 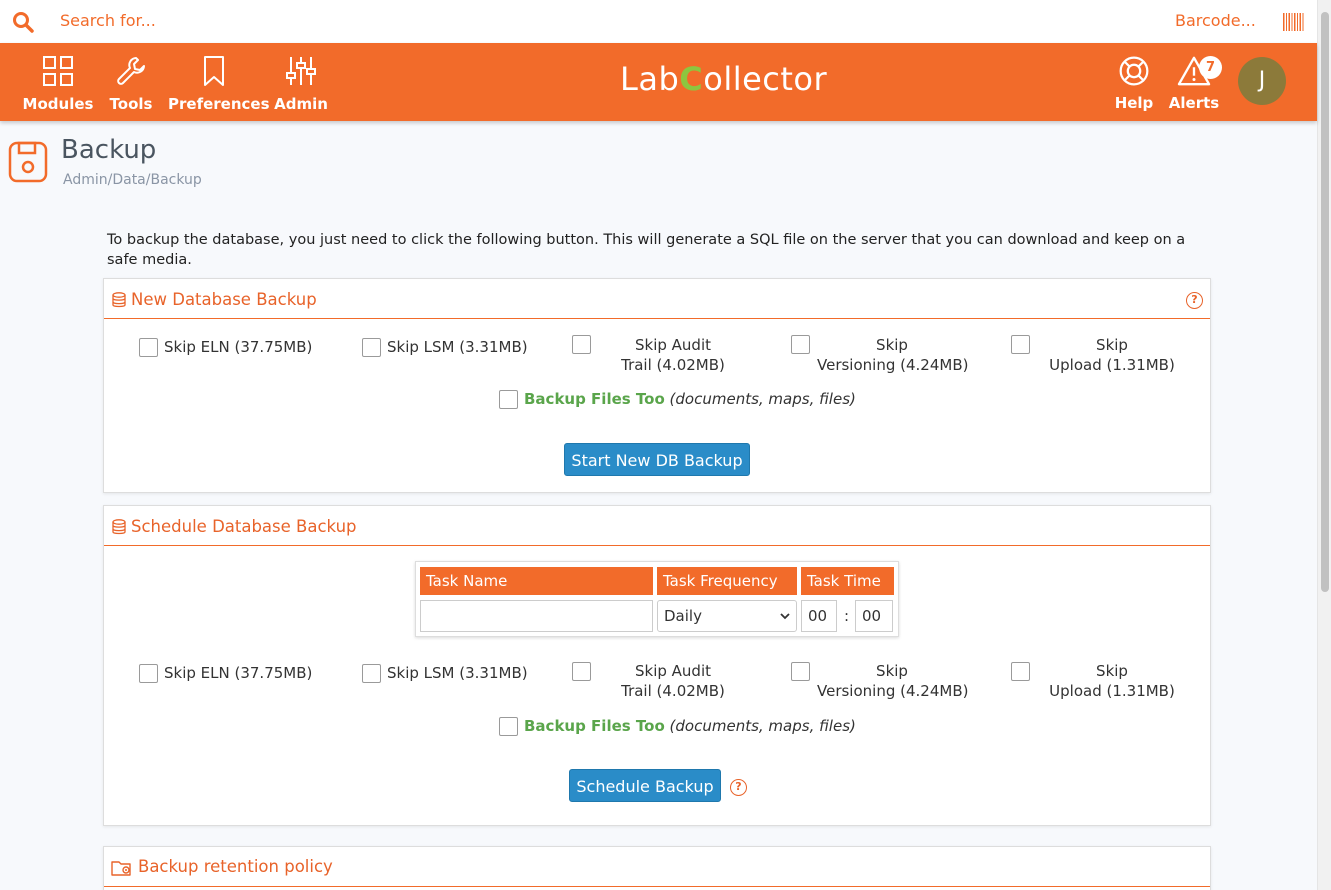 I want to click on retention-policy-panel: Backup retention policy, so click(x=657, y=868).